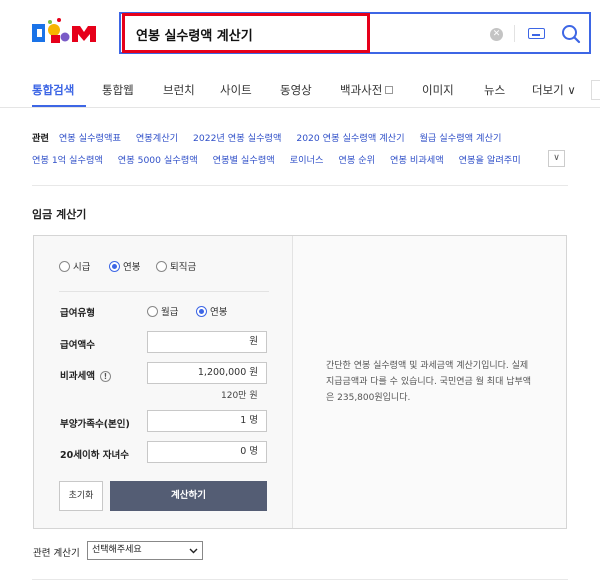 Image resolution: width=600 pixels, height=584 pixels. Describe the element at coordinates (361, 90) in the screenshot. I see `tab-encyclopedia-label: 백과사전` at that location.